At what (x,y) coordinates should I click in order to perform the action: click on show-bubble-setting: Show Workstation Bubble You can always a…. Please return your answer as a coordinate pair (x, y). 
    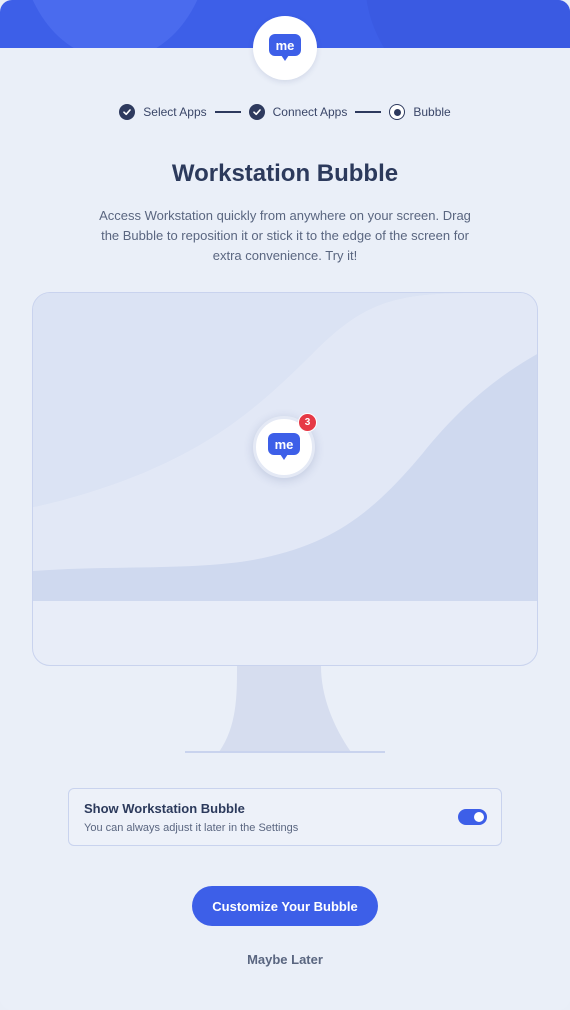
    Looking at the image, I should click on (285, 817).